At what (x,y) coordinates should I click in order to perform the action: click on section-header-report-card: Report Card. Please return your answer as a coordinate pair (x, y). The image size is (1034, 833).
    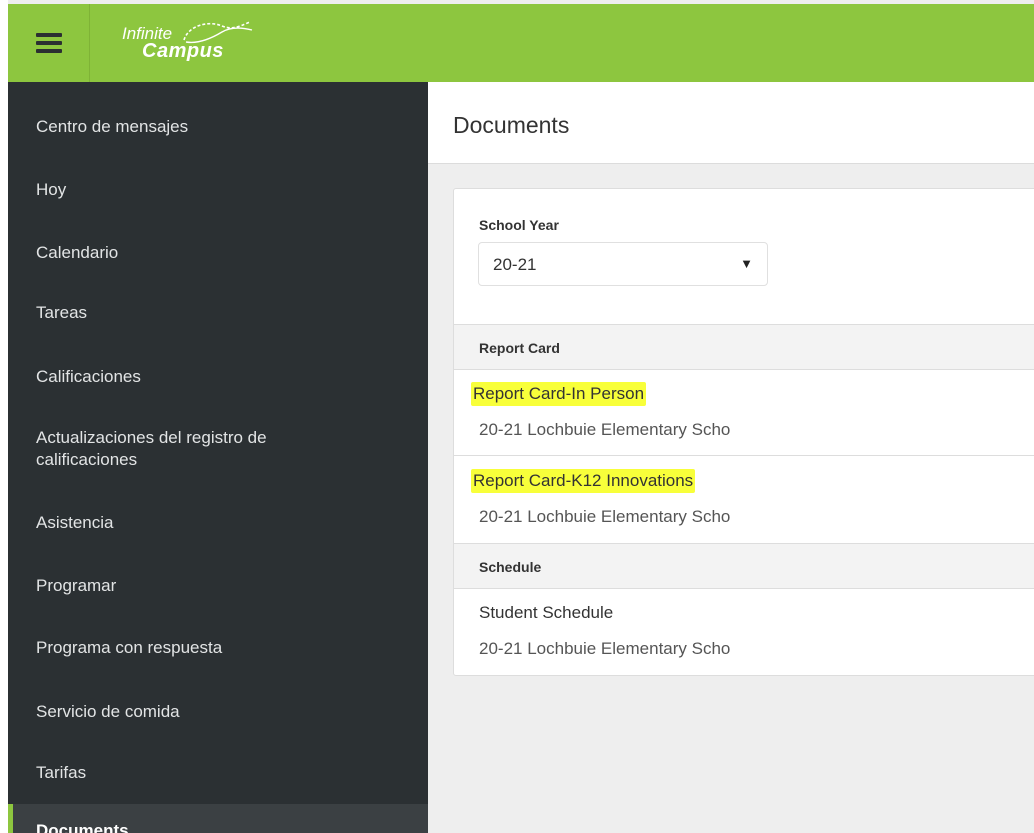
    Looking at the image, I should click on (744, 347).